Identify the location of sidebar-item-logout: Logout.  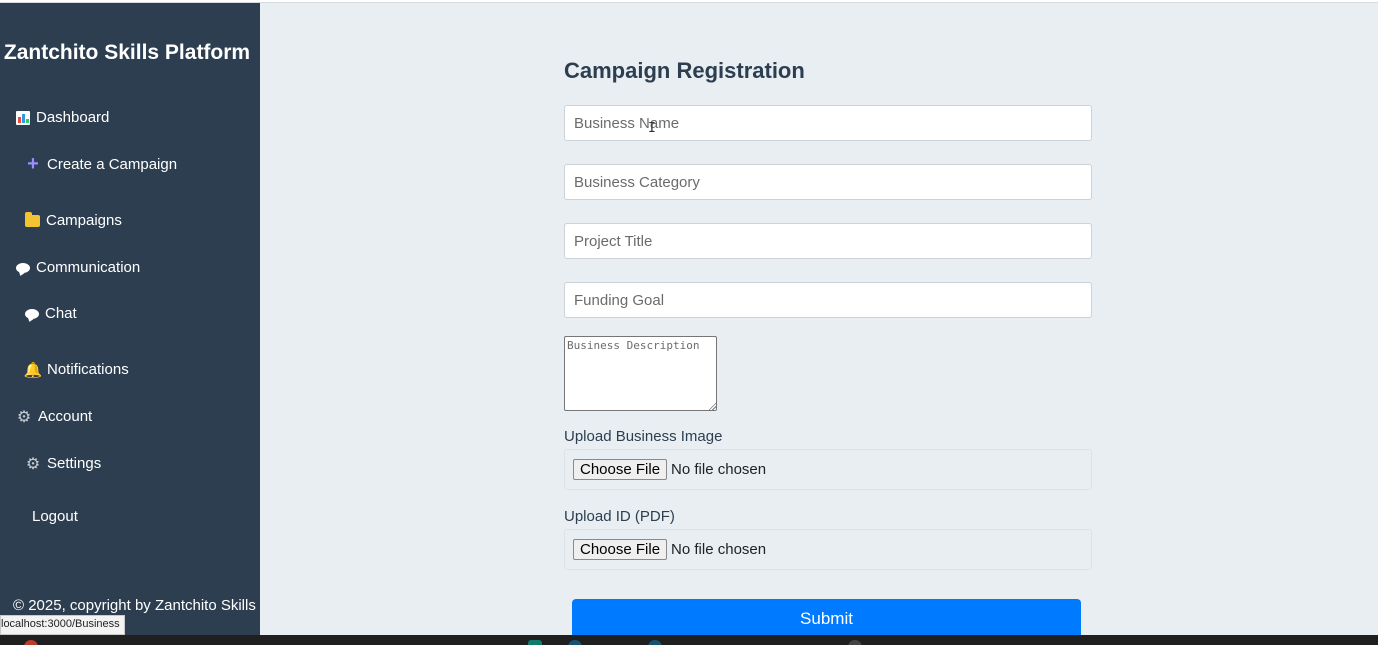
(55, 516).